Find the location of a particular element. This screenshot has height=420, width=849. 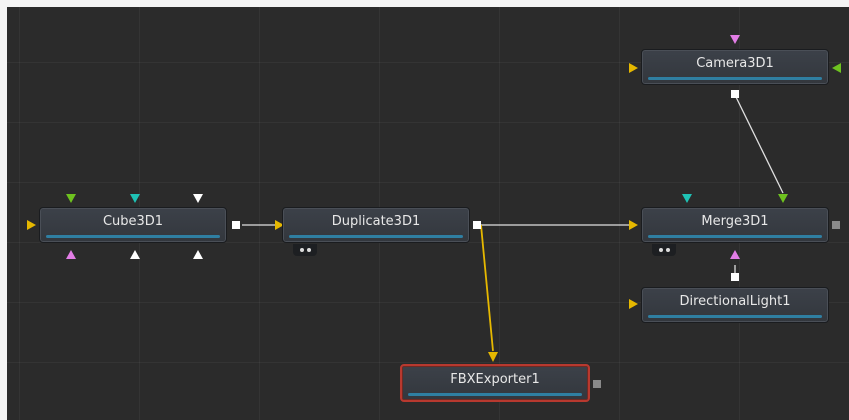

node-directionallight1: DirectionalLight1 is located at coordinates (735, 305).